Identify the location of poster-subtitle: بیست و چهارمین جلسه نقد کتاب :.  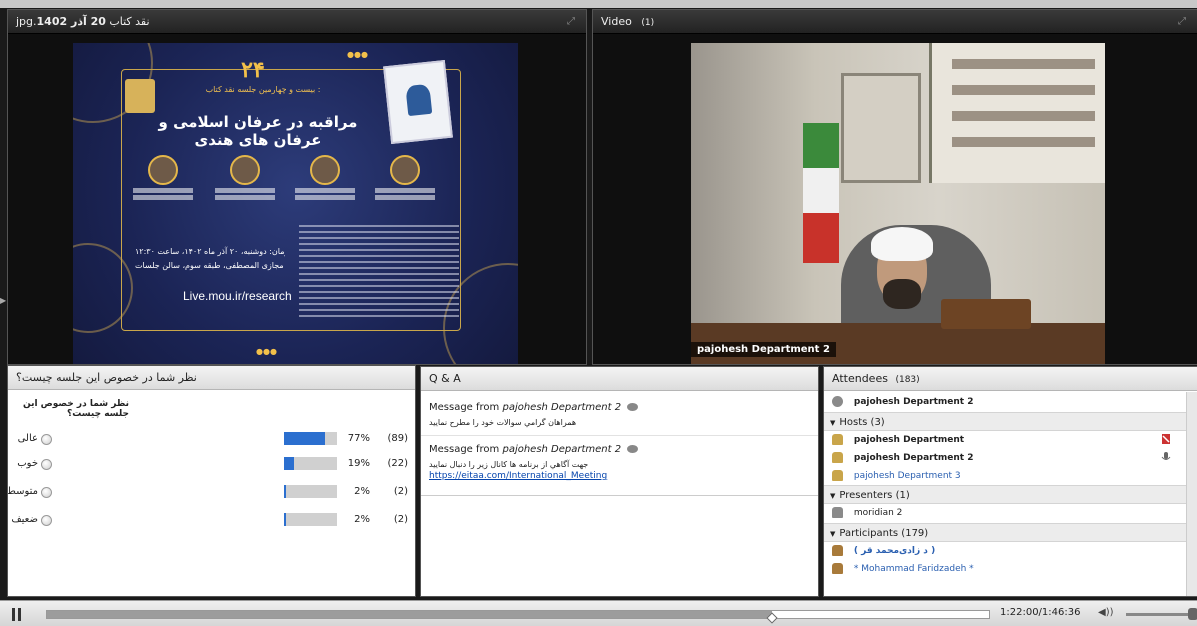
(263, 89).